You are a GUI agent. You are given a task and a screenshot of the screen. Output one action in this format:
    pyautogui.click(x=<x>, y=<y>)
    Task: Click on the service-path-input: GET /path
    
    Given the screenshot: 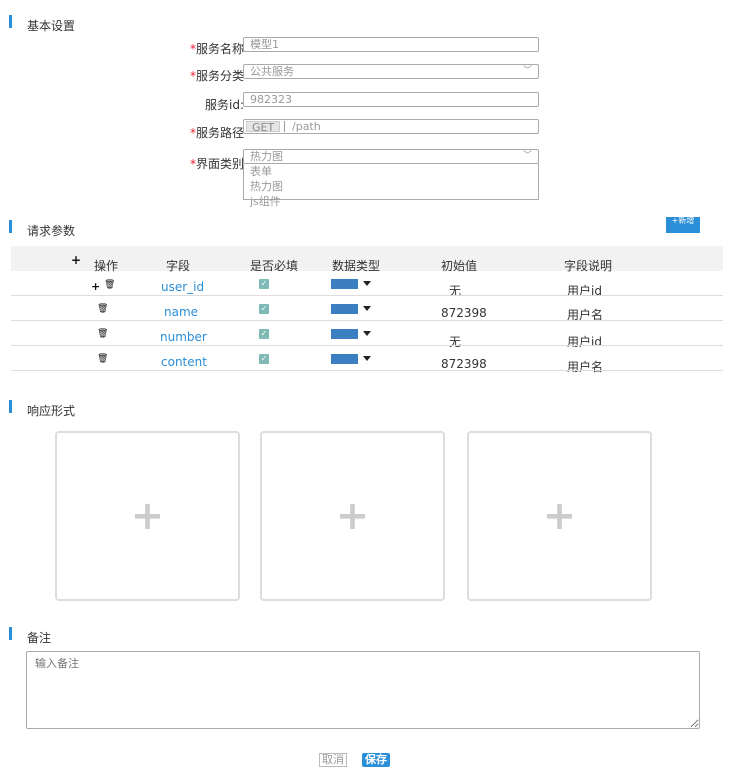 What is the action you would take?
    pyautogui.click(x=391, y=126)
    